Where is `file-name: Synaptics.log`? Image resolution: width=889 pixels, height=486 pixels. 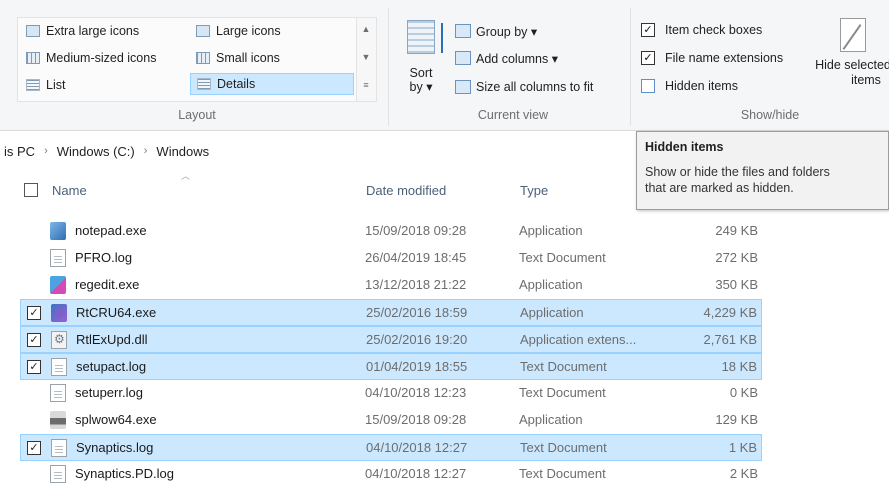
file-name: Synaptics.log is located at coordinates (115, 447).